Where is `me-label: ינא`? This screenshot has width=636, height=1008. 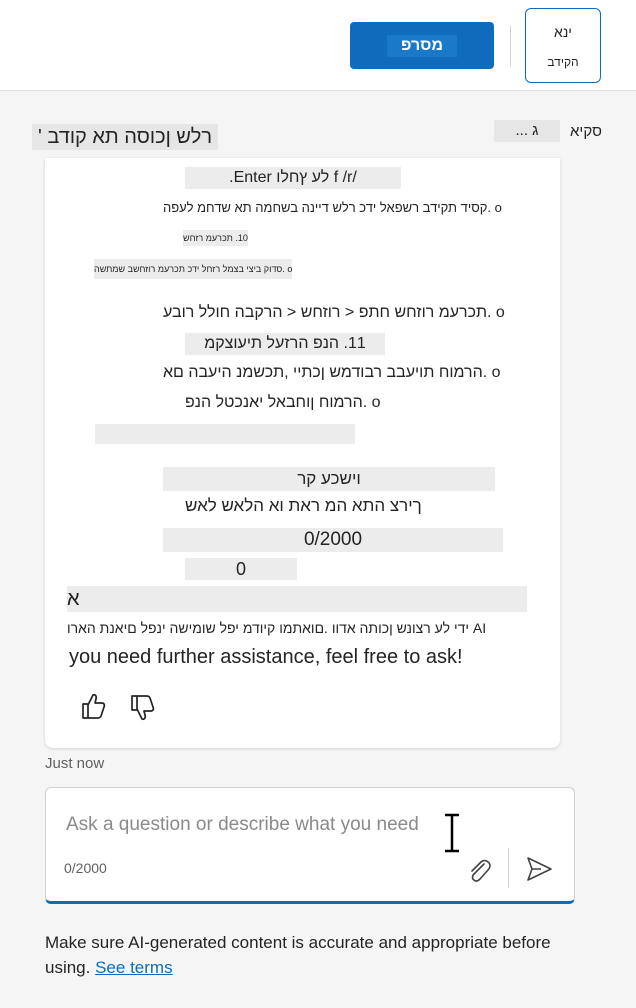
me-label: ינא is located at coordinates (563, 32).